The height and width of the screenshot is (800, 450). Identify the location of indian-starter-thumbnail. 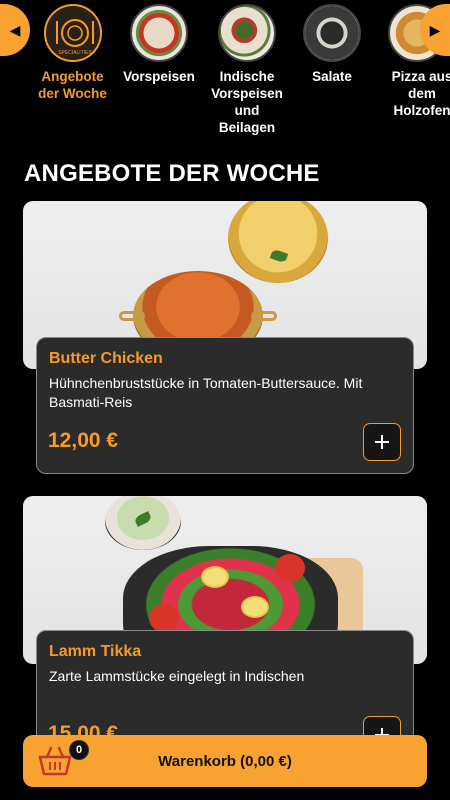
(247, 33).